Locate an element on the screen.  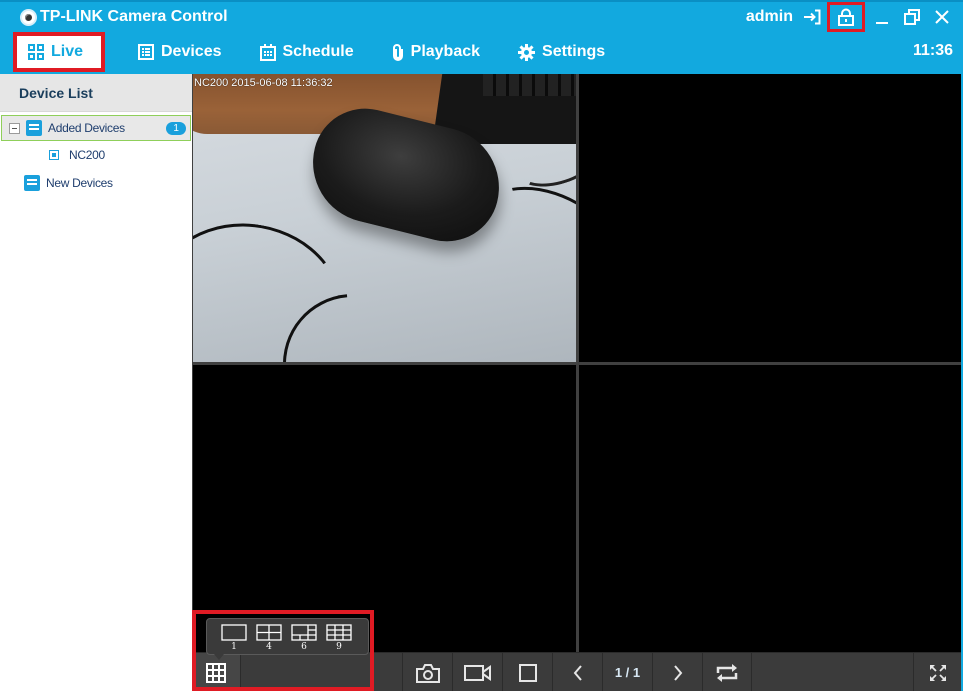
grid-icon is located at coordinates (36, 52).